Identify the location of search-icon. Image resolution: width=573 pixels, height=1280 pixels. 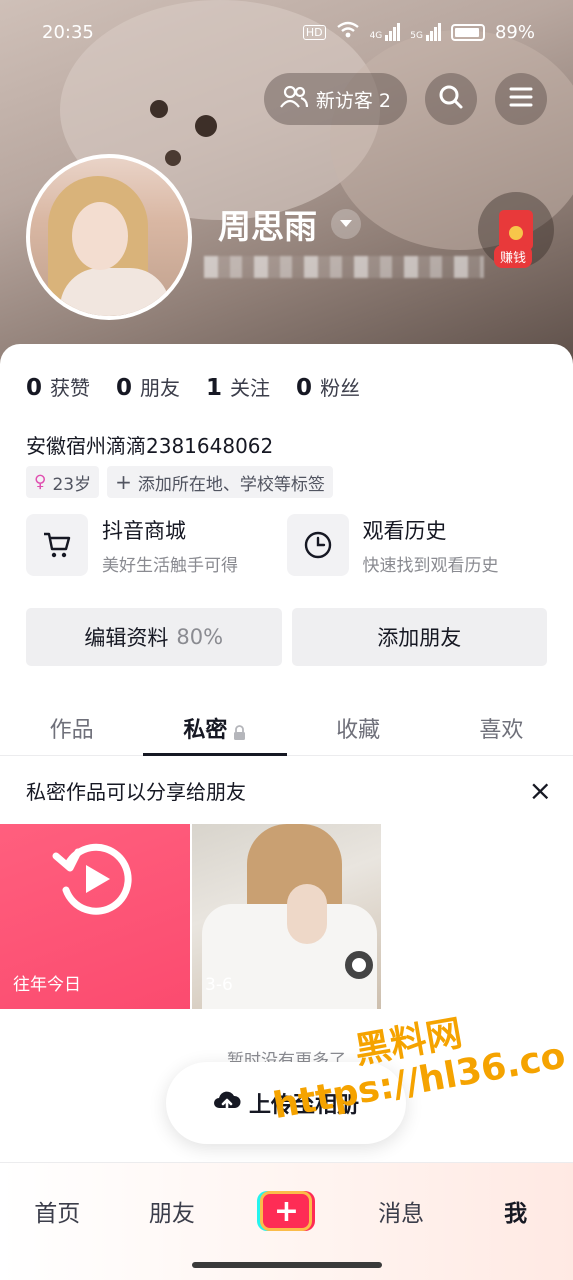
(451, 99).